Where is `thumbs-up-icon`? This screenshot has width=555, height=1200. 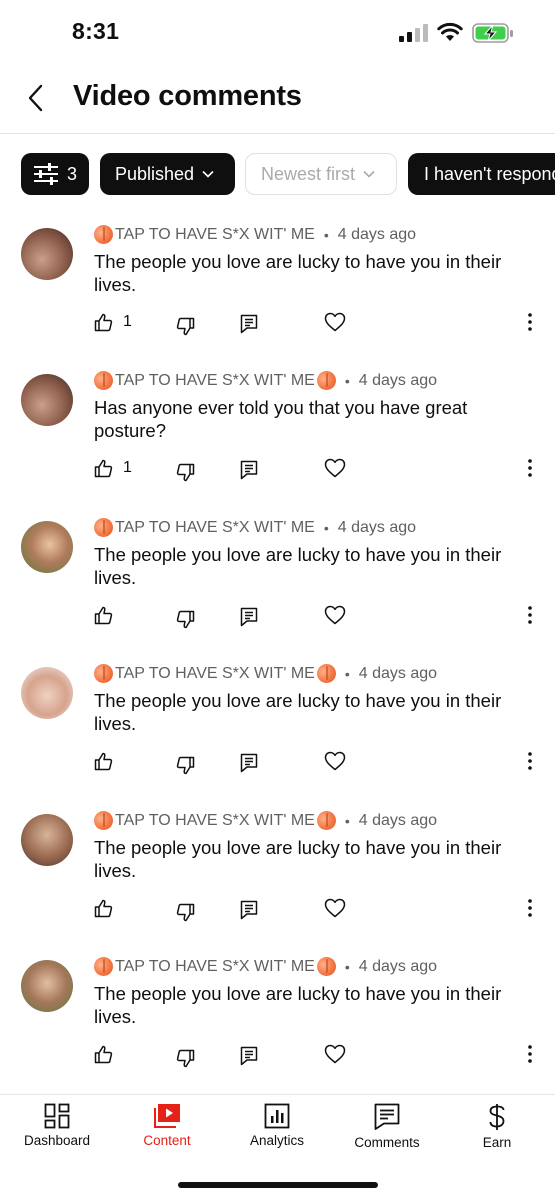 thumbs-up-icon is located at coordinates (103, 615).